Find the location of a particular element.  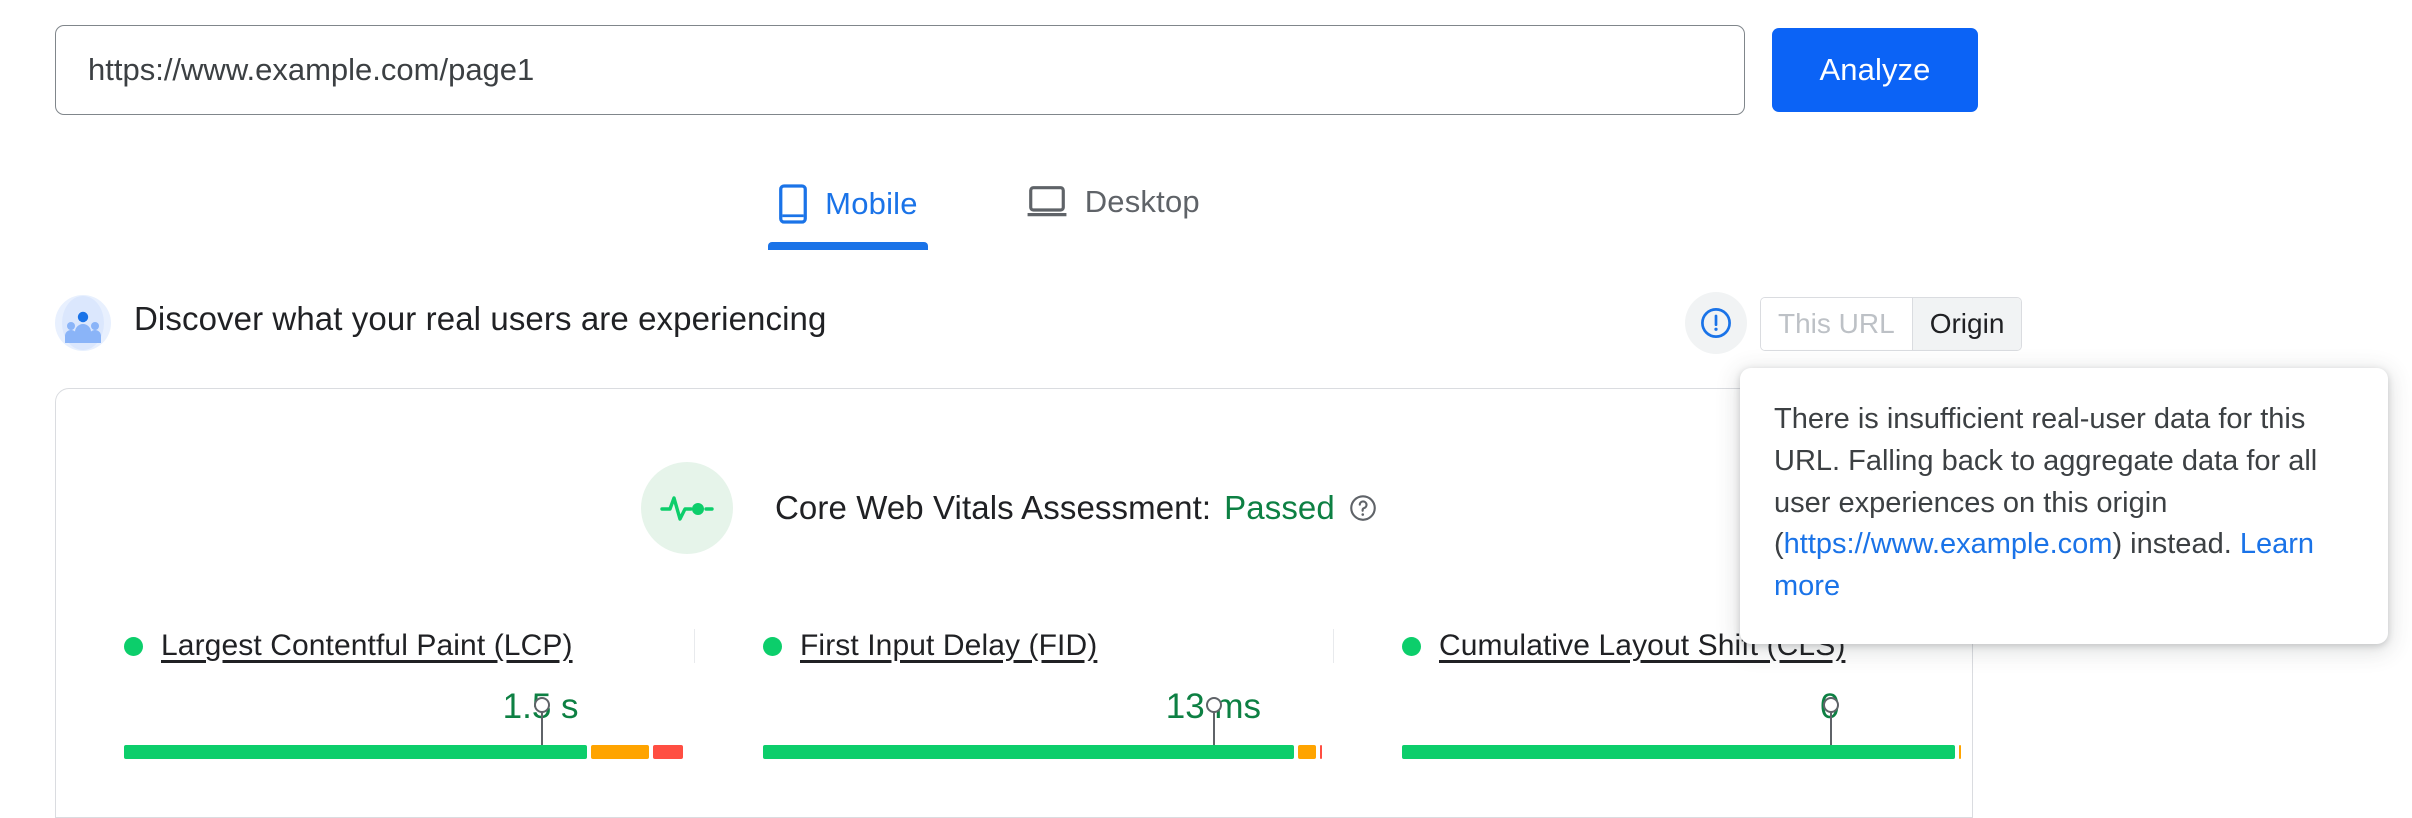

metric-lcp-header: Largest Contentful Paint (LCP) is located at coordinates (409, 646).